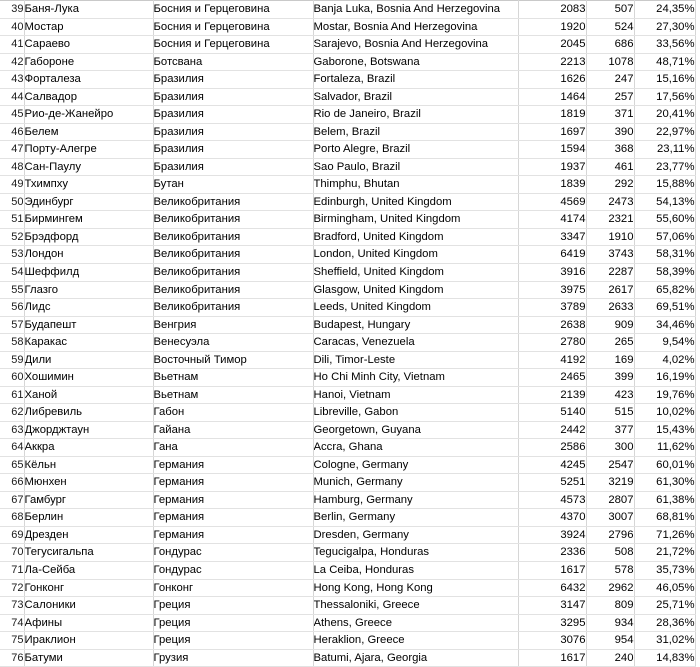 Image resolution: width=700 pixels, height=667 pixels. Describe the element at coordinates (12, 254) in the screenshot. I see `row-header-cell: 53` at that location.